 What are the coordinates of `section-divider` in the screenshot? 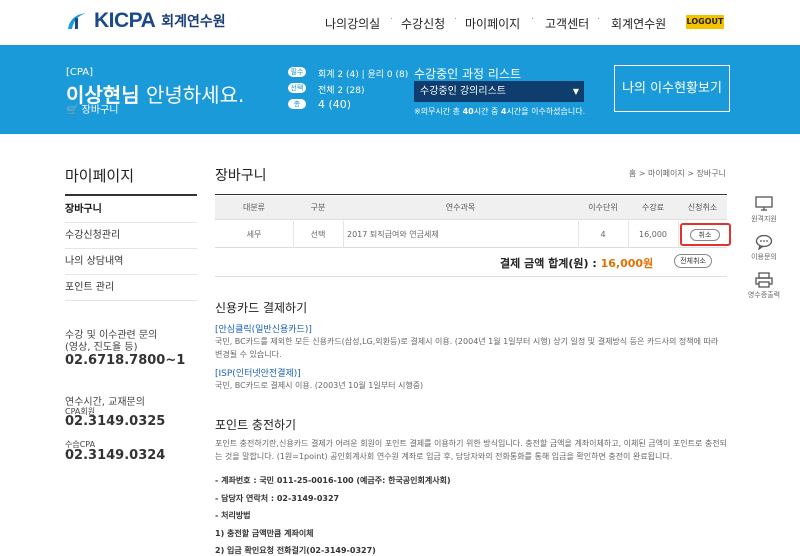 It's located at (471, 276).